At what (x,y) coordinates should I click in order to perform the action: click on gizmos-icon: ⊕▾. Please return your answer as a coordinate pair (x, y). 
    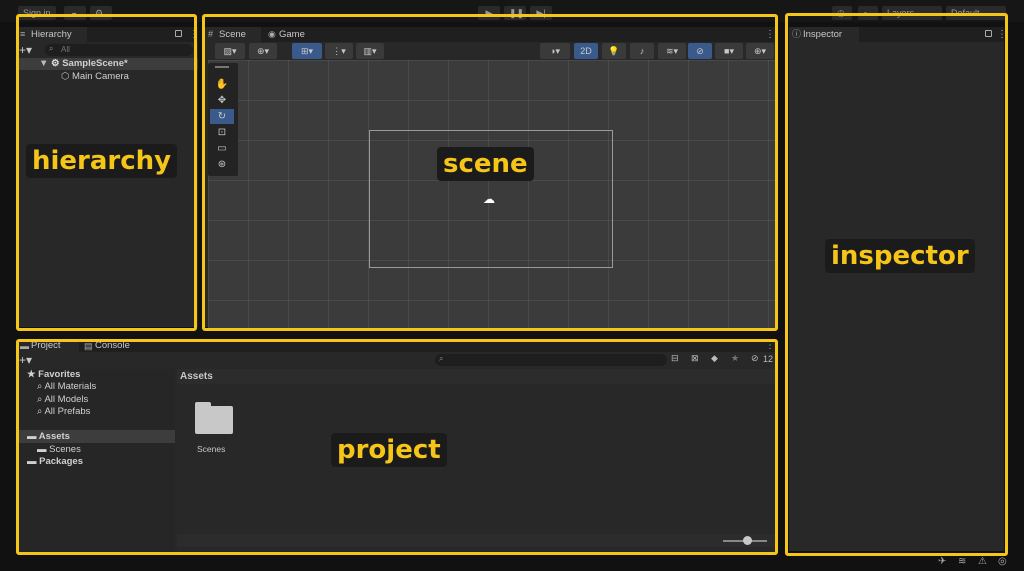
    Looking at the image, I should click on (760, 51).